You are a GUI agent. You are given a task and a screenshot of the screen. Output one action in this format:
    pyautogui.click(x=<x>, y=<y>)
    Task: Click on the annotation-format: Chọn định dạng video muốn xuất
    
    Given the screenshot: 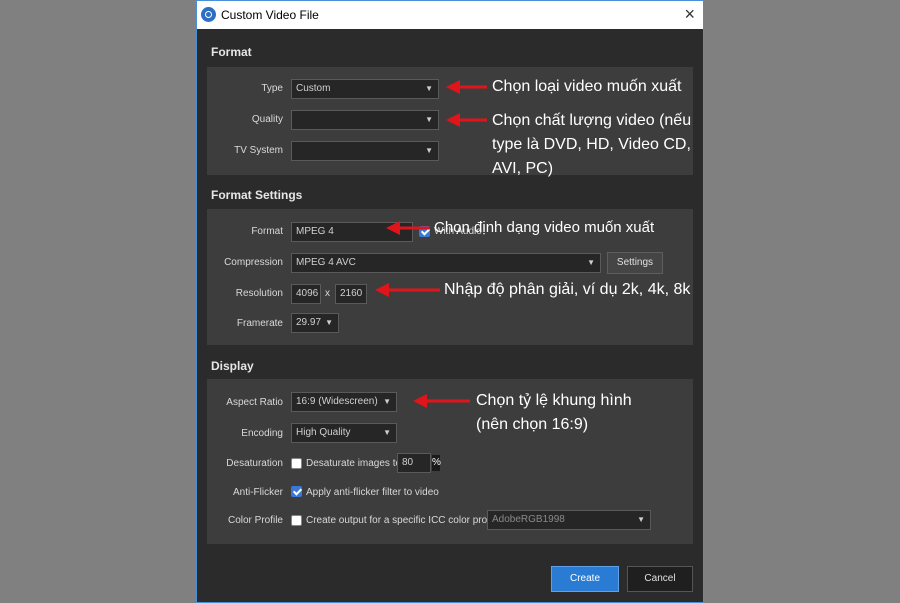 What is the action you would take?
    pyautogui.click(x=544, y=227)
    